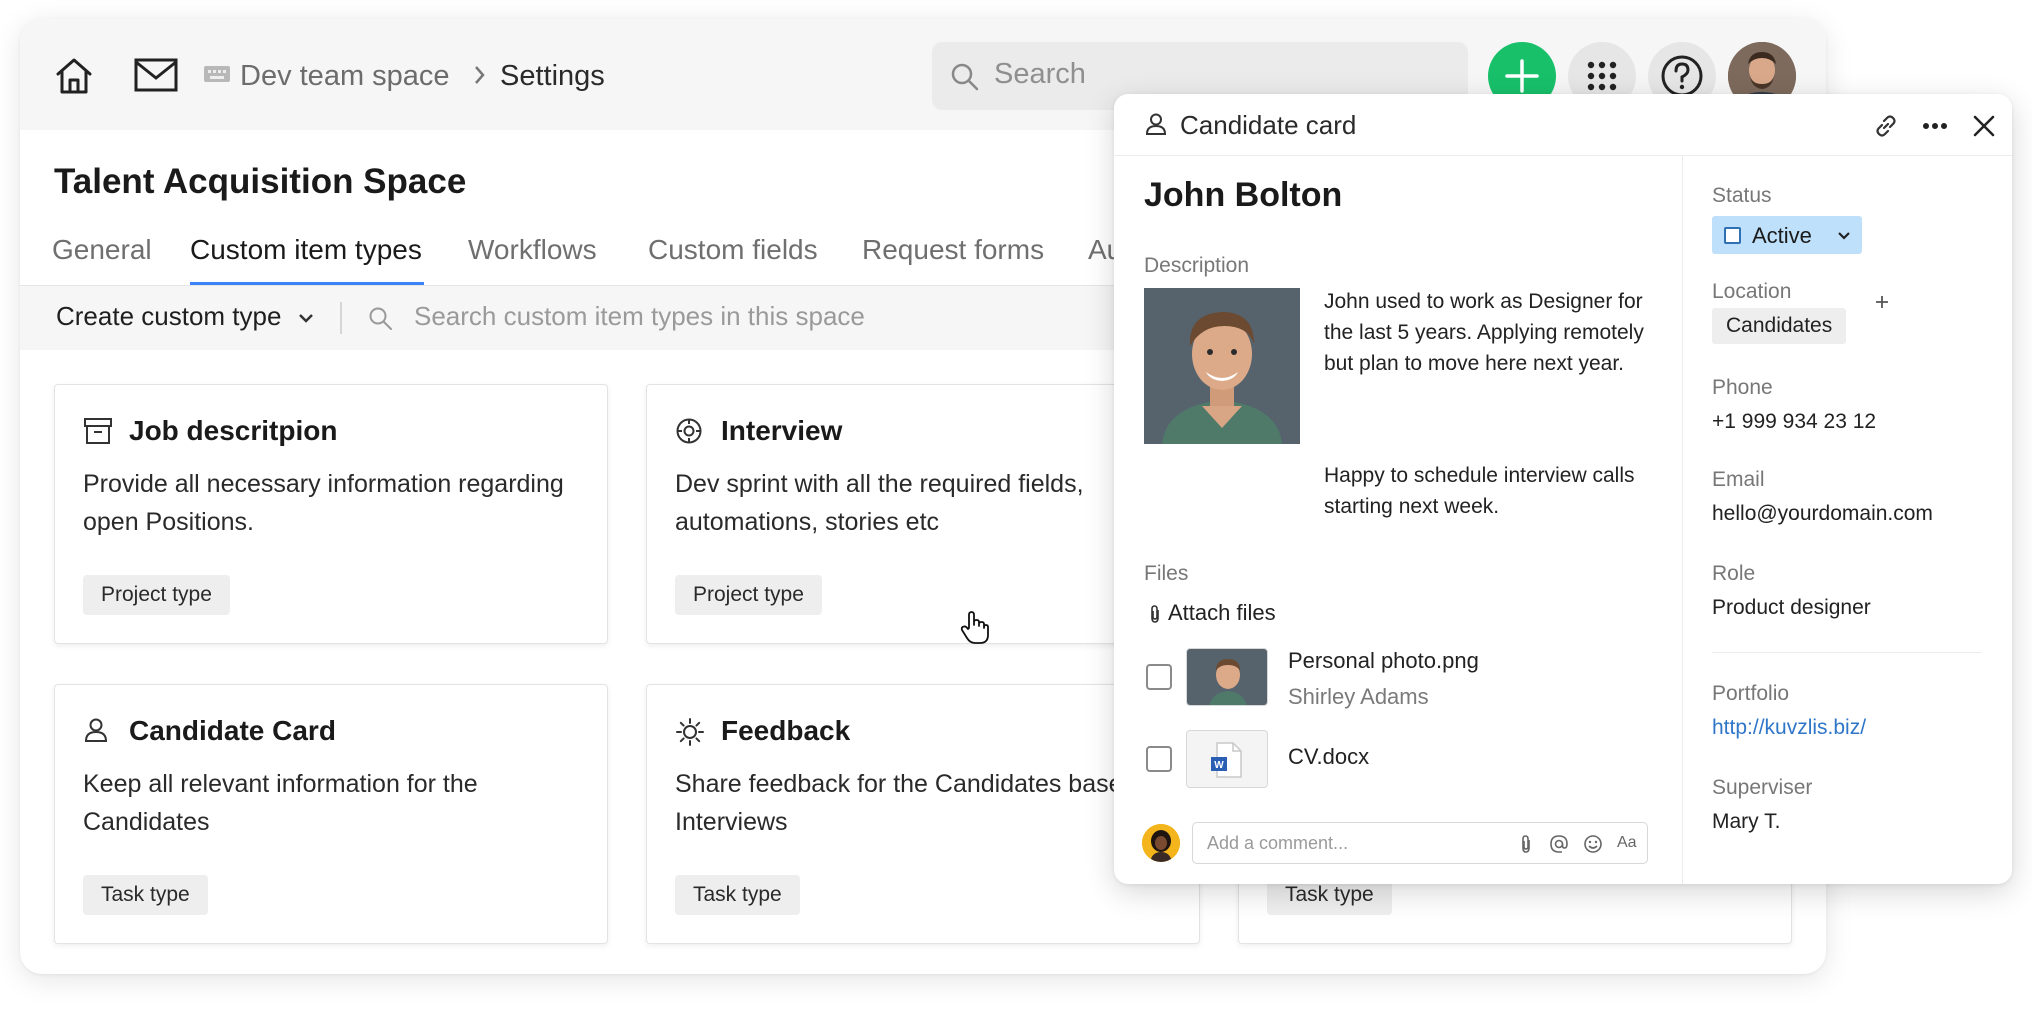 The image size is (2032, 1018). What do you see at coordinates (953, 250) in the screenshot?
I see `tab-request-forms: Request forms` at bounding box center [953, 250].